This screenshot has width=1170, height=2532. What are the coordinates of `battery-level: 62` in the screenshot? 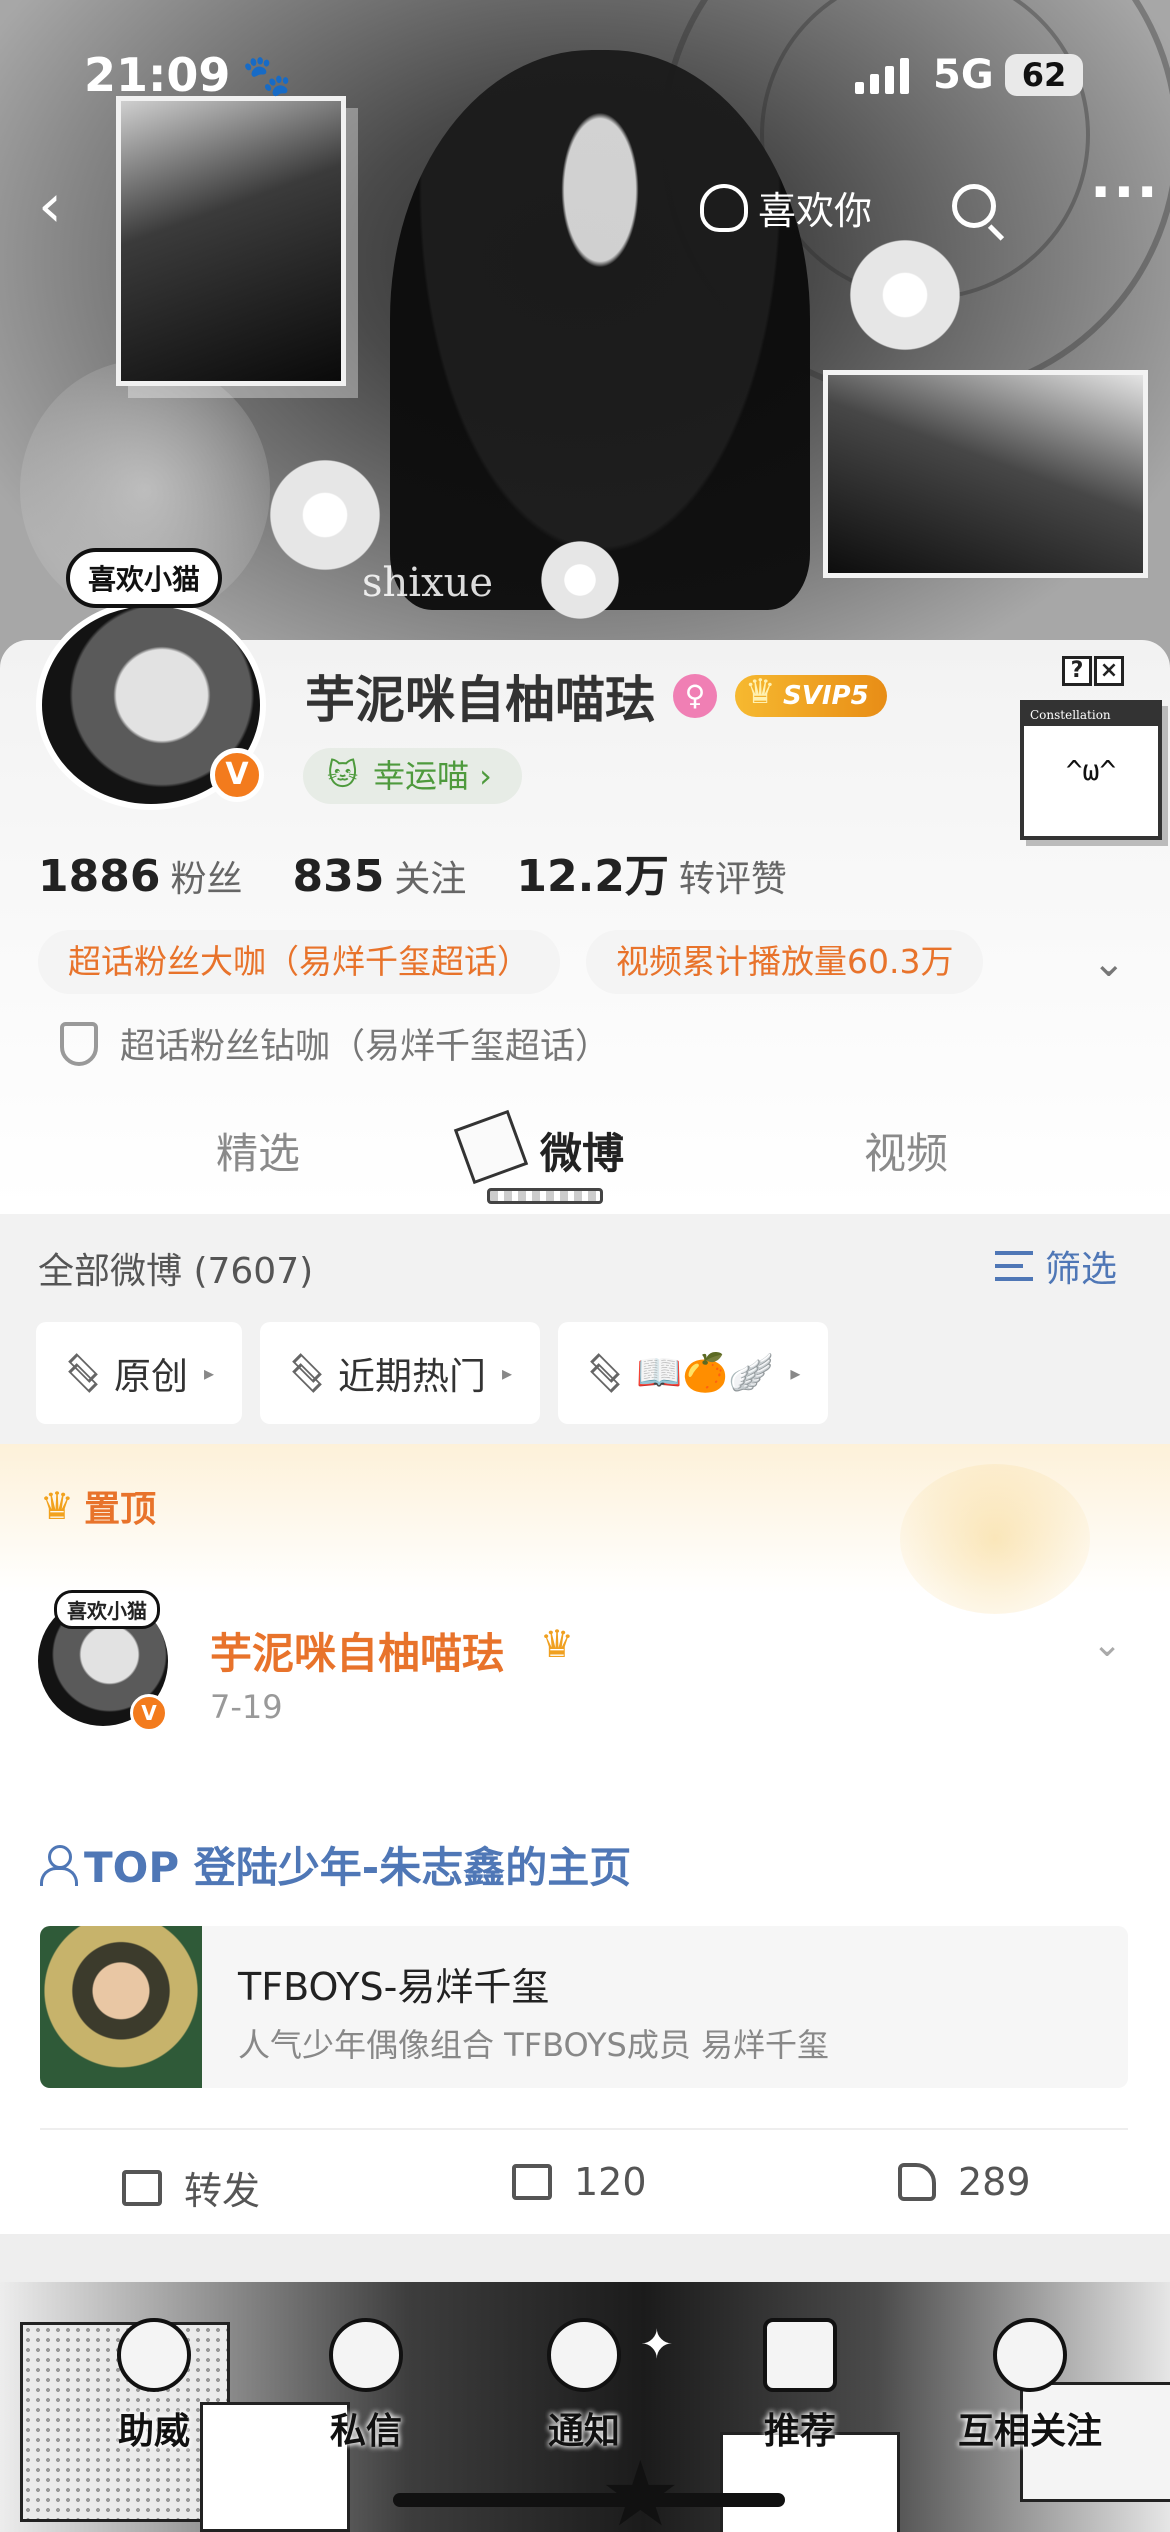 It's located at (1044, 75).